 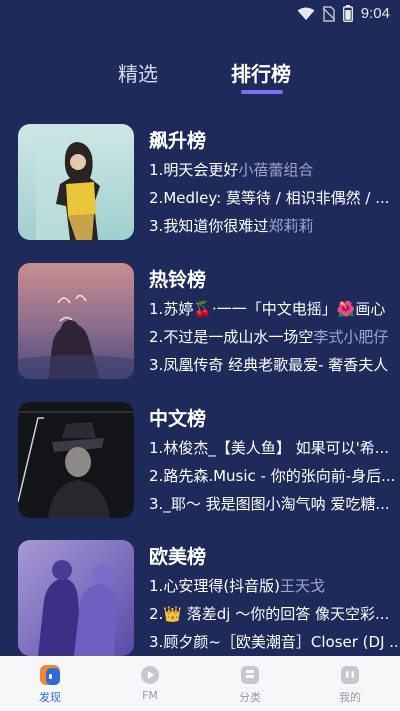 I want to click on status-bar: 9:04, so click(x=200, y=14).